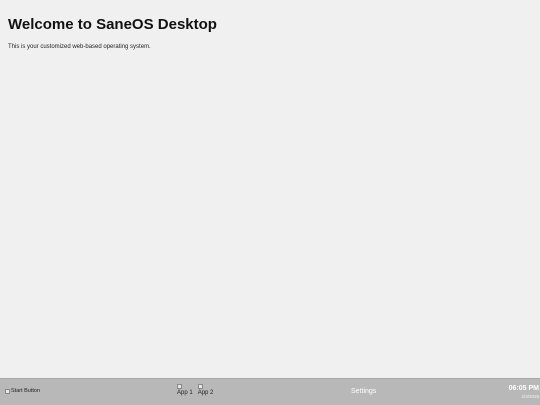  Describe the element at coordinates (363, 391) in the screenshot. I see `settings-button: Settings` at that location.